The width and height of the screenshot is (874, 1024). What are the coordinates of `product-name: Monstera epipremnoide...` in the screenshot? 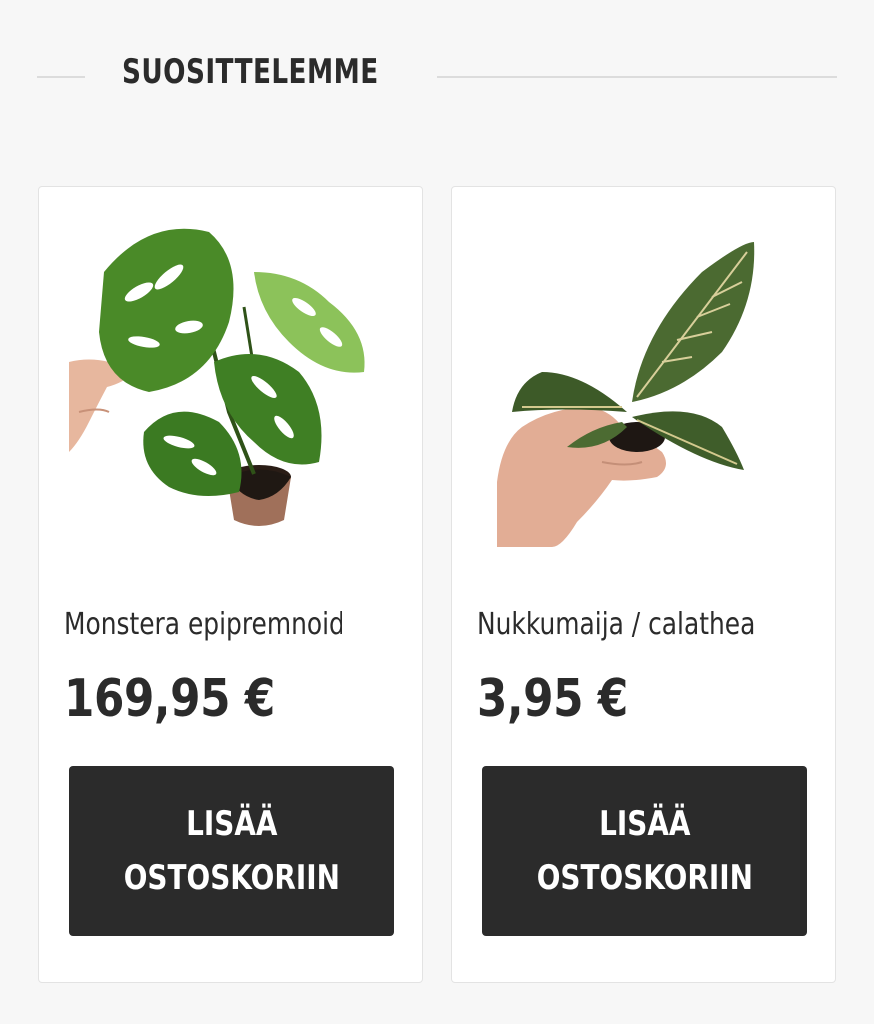 It's located at (203, 624).